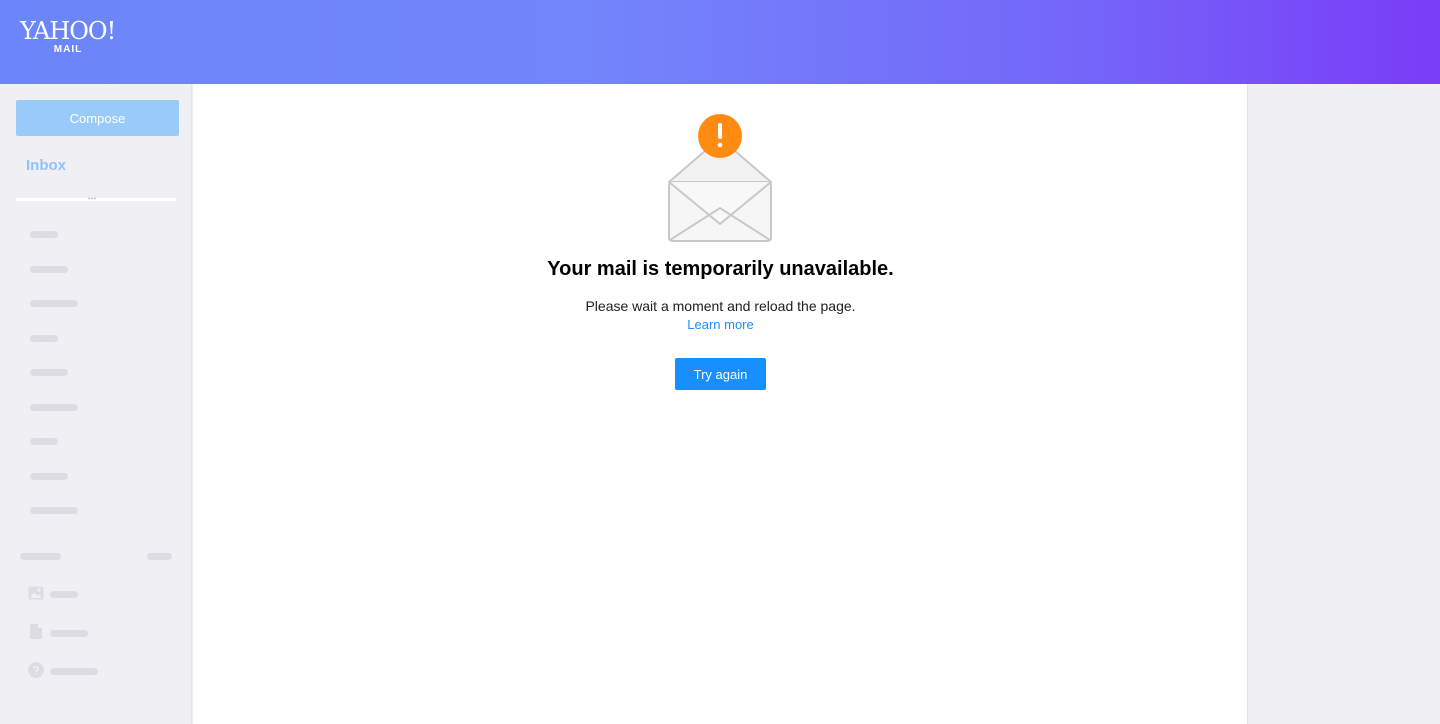  I want to click on error-title: Your mail is temporarily unavailable., so click(720, 269).